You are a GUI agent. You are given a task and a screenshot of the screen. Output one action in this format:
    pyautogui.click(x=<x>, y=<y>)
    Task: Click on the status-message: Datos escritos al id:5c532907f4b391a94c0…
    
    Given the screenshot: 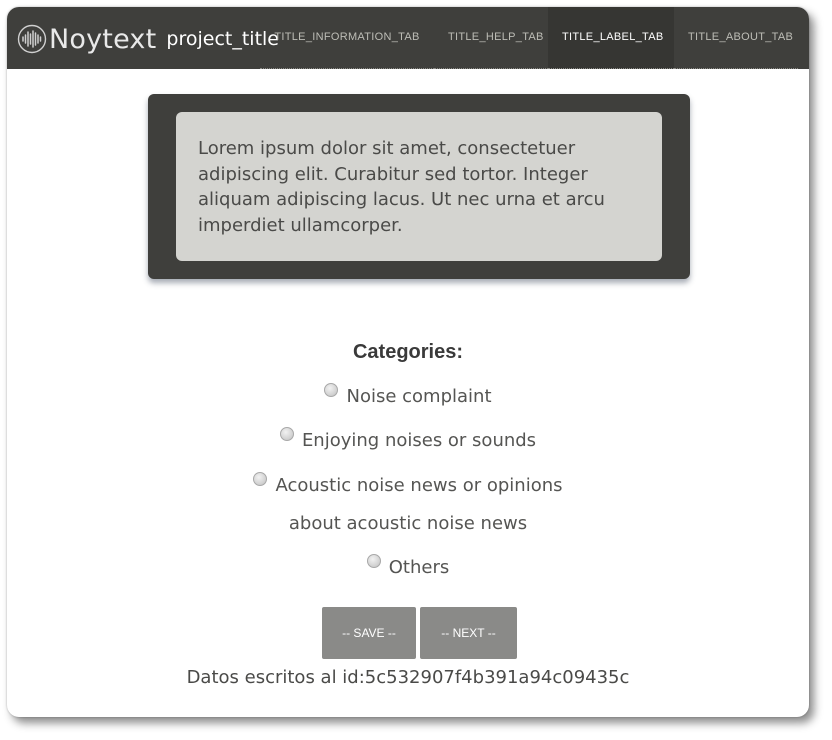 What is the action you would take?
    pyautogui.click(x=408, y=677)
    